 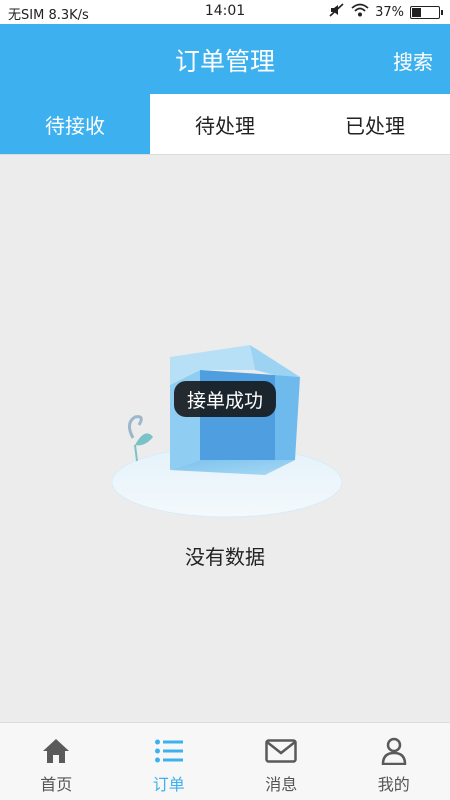 What do you see at coordinates (360, 12) in the screenshot?
I see `wifi-icon` at bounding box center [360, 12].